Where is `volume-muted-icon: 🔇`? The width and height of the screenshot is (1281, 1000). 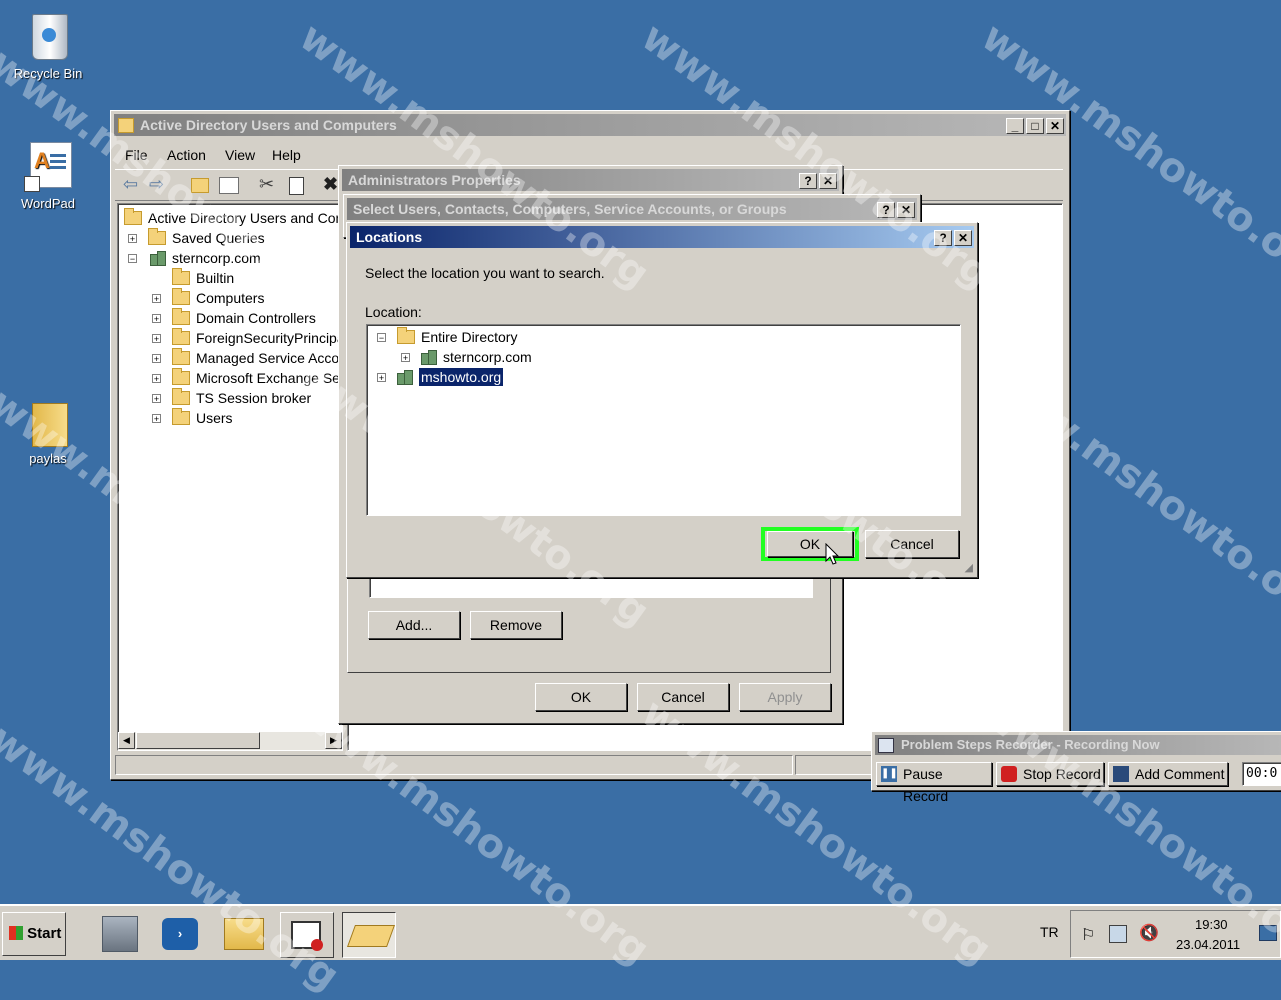
volume-muted-icon: 🔇 is located at coordinates (1149, 933).